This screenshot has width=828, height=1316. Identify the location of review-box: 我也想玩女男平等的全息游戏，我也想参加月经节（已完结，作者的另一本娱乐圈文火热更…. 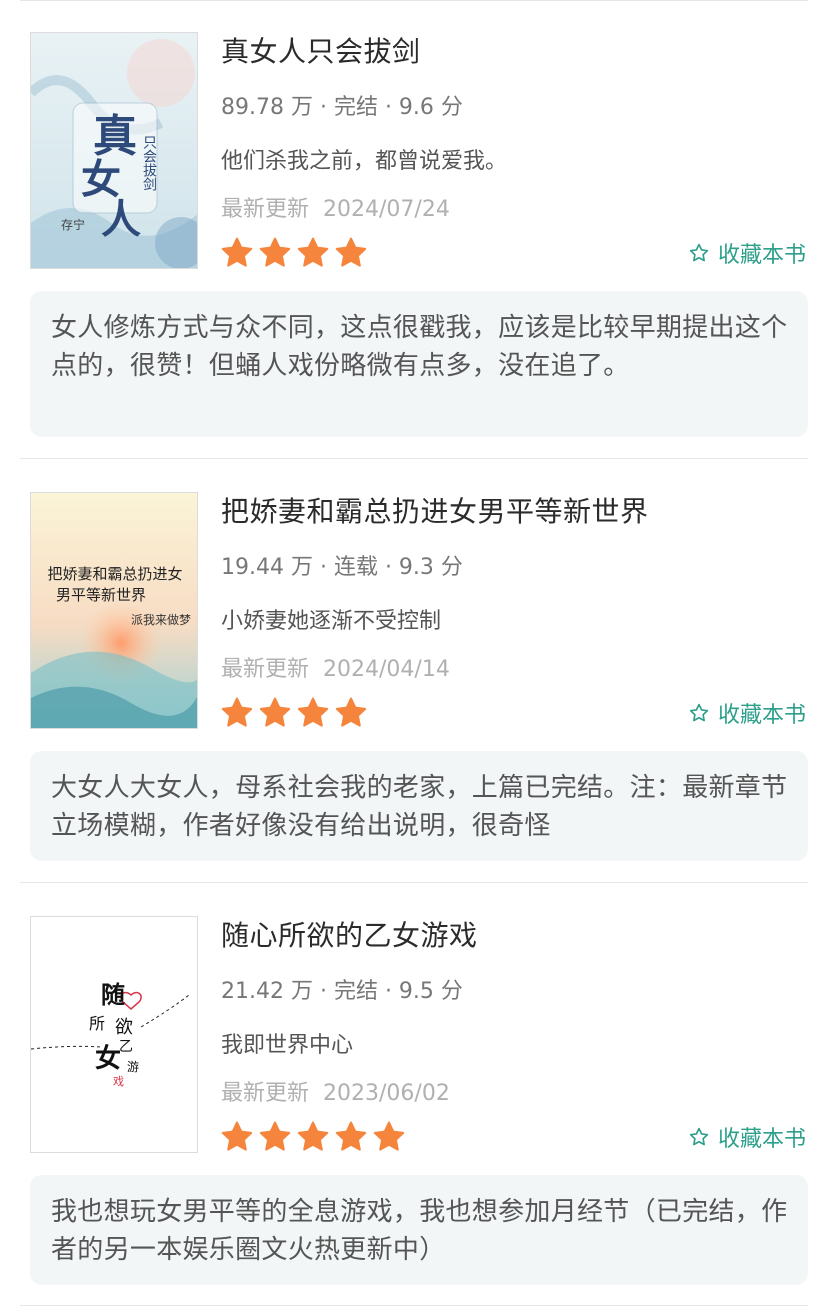
(419, 1230).